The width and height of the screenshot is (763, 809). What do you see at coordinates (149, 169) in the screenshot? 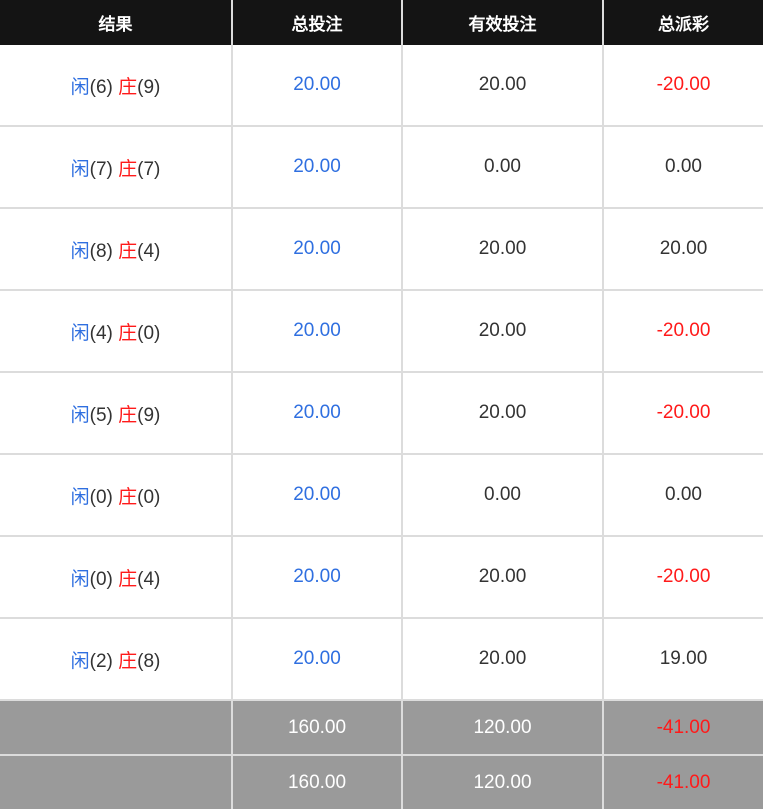
I see `banker-score: (7)` at bounding box center [149, 169].